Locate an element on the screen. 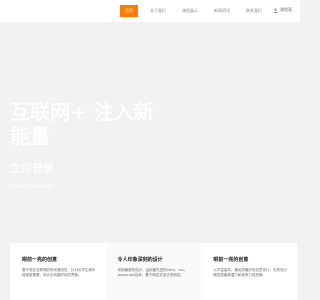 This screenshot has width=320, height=300. login-button: 立即登录 is located at coordinates (32, 168).